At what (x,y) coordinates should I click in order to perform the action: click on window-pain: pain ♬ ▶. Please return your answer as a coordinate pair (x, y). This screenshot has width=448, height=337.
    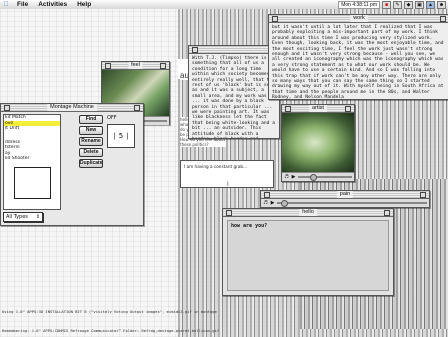
    Looking at the image, I should click on (345, 199).